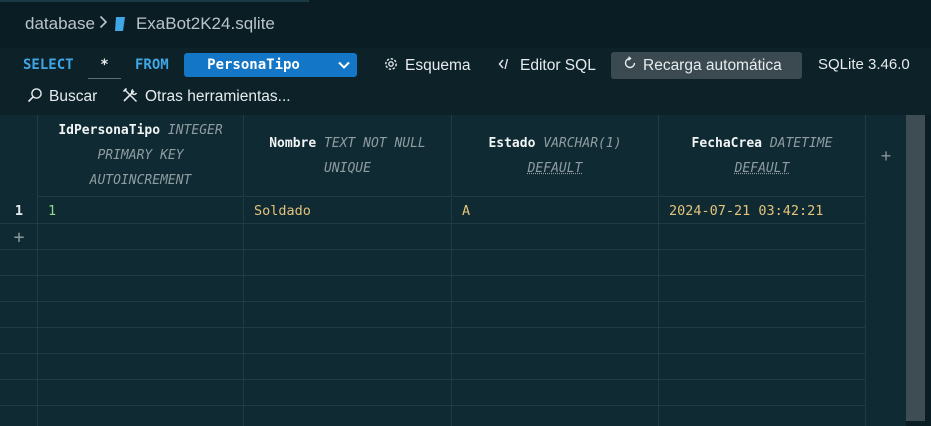  I want to click on tools-icon, so click(133, 97).